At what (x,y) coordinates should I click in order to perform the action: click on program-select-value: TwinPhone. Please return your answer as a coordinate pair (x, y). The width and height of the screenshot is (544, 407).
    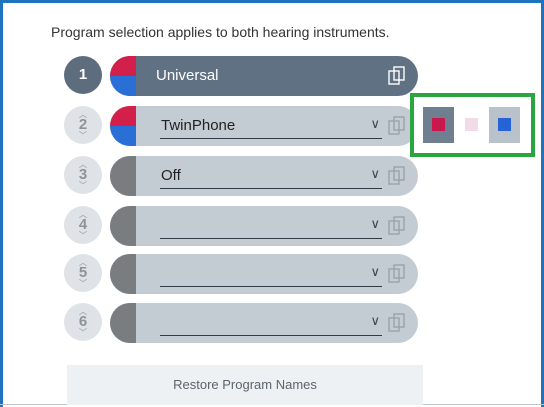
    Looking at the image, I should click on (198, 125).